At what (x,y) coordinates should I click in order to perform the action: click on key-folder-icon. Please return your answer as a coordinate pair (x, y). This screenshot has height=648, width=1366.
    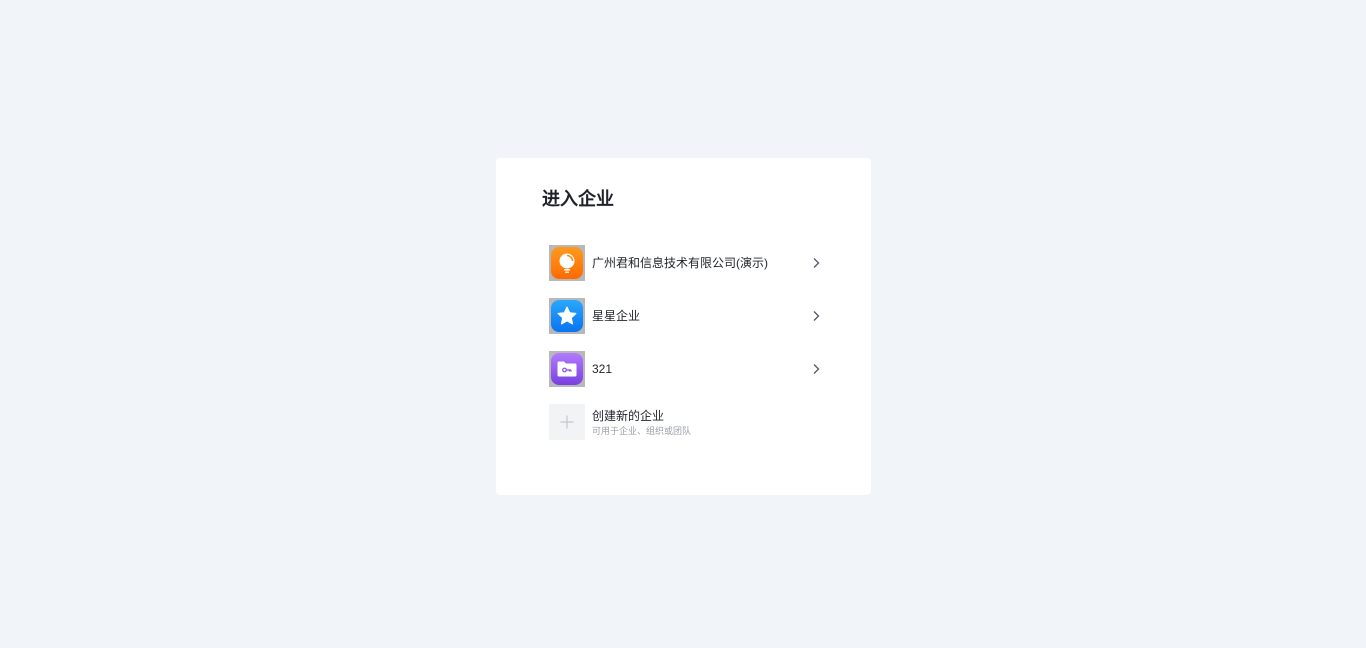
    Looking at the image, I should click on (567, 369).